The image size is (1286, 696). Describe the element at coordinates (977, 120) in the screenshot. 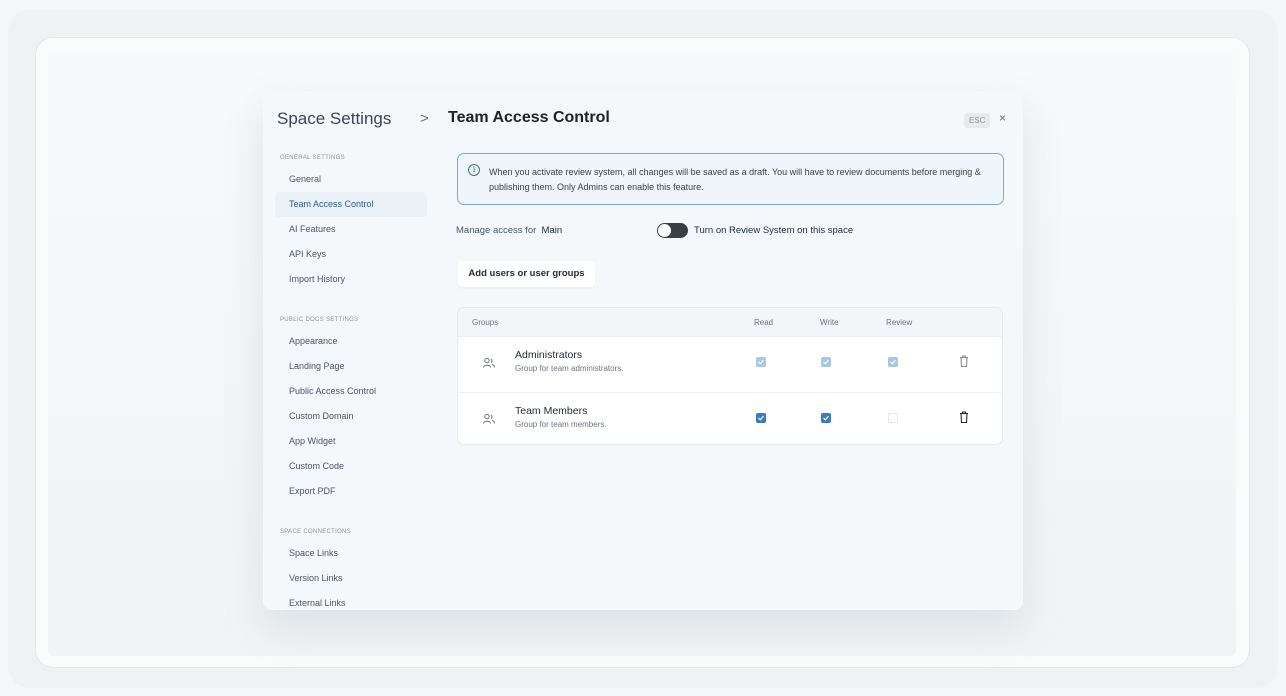

I see `esc-key-hint: ESC` at that location.